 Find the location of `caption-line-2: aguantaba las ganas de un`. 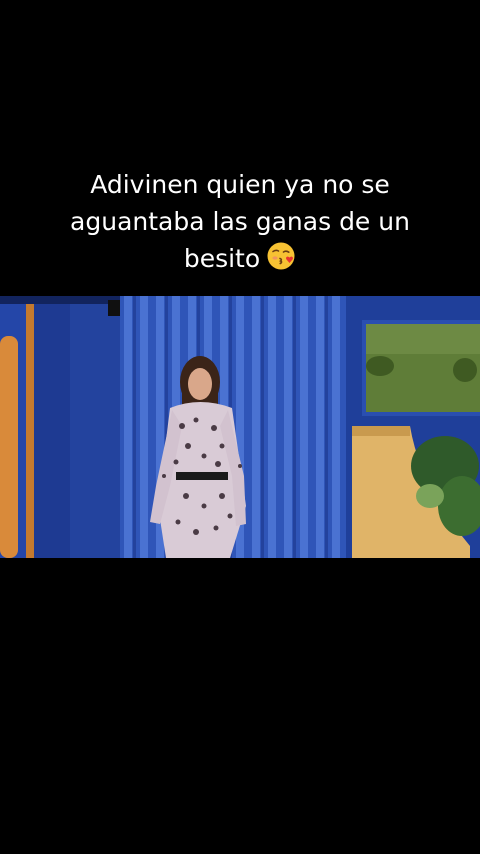

caption-line-2: aguantaba las ganas de un is located at coordinates (240, 221).